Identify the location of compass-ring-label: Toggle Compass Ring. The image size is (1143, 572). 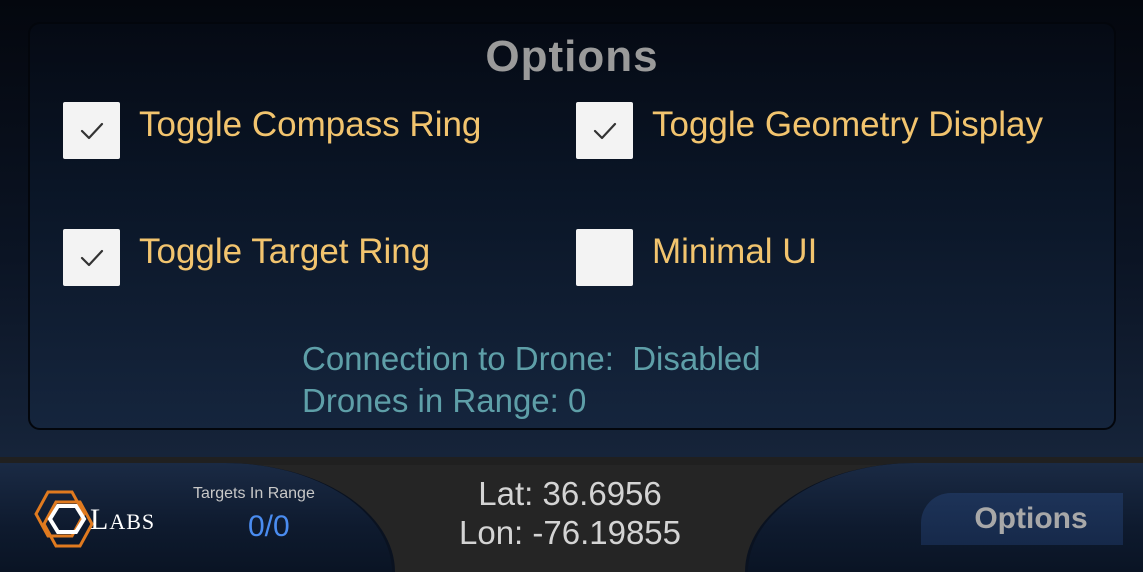
(310, 124).